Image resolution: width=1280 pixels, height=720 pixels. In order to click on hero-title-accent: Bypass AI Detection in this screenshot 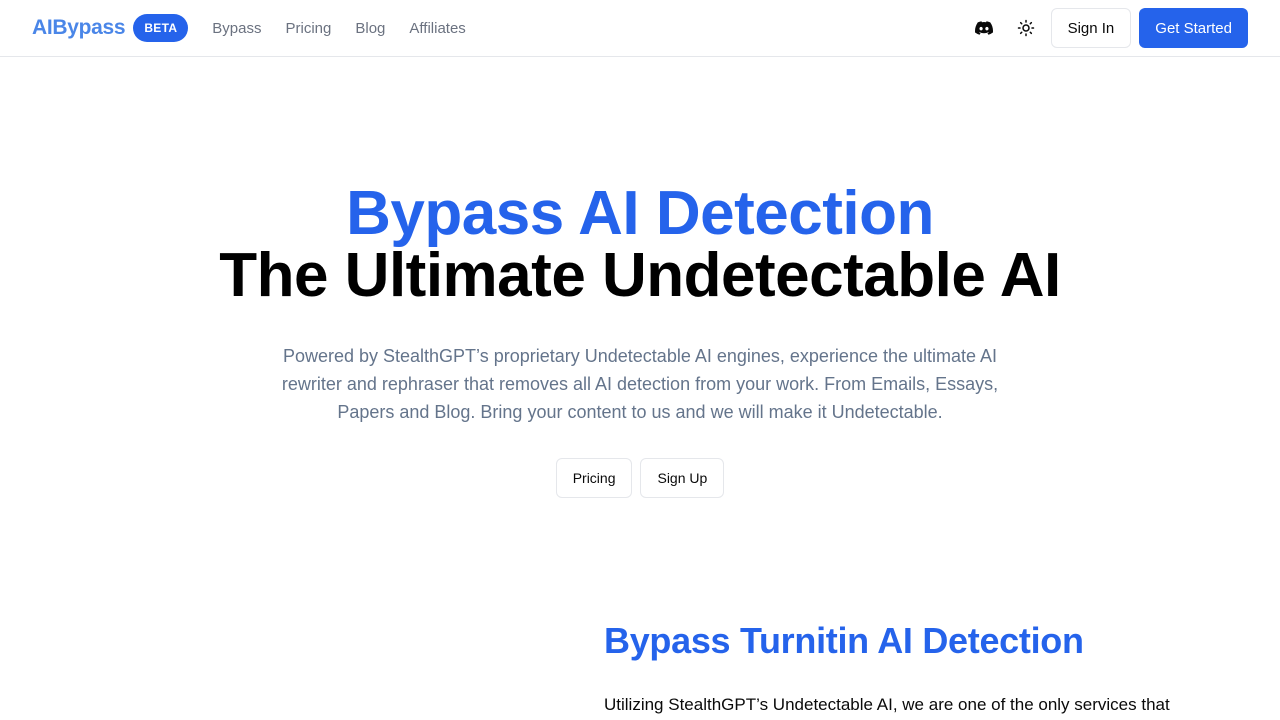, I will do `click(640, 213)`.